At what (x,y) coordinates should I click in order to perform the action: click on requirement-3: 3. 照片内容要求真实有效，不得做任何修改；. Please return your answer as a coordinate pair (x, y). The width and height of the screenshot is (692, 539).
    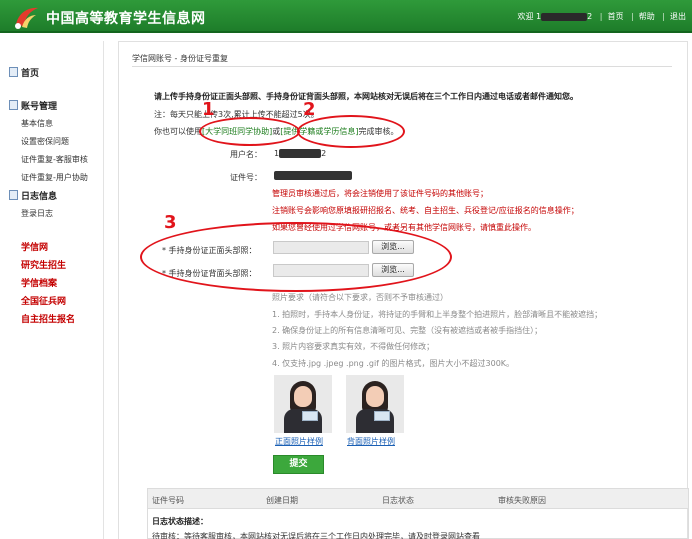
    Looking at the image, I should click on (353, 346).